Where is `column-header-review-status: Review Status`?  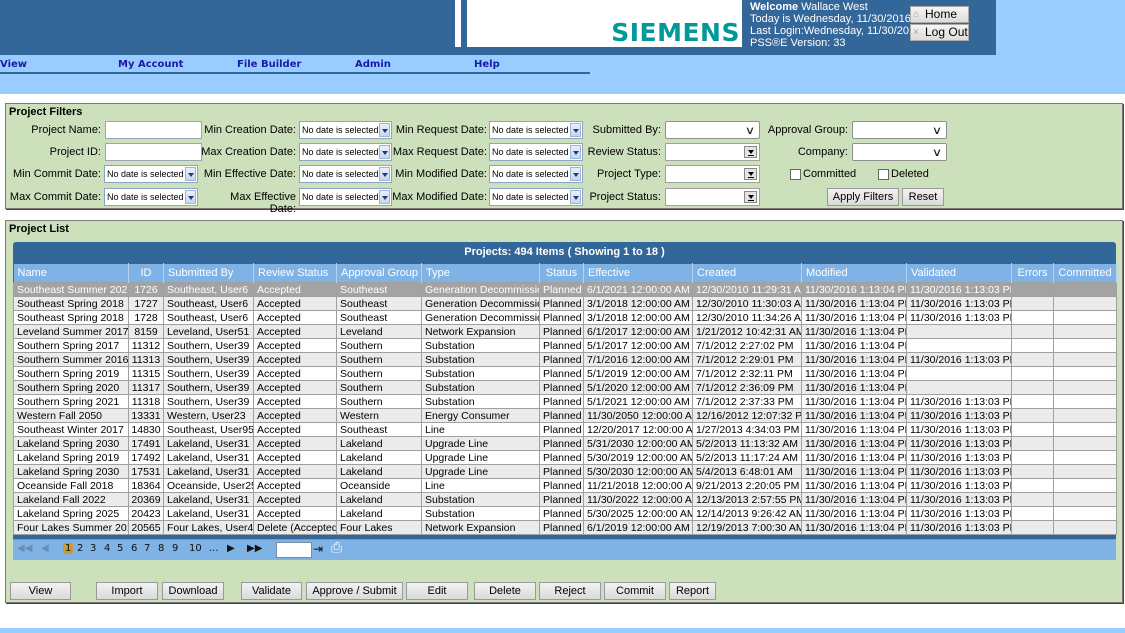 column-header-review-status: Review Status is located at coordinates (295, 273).